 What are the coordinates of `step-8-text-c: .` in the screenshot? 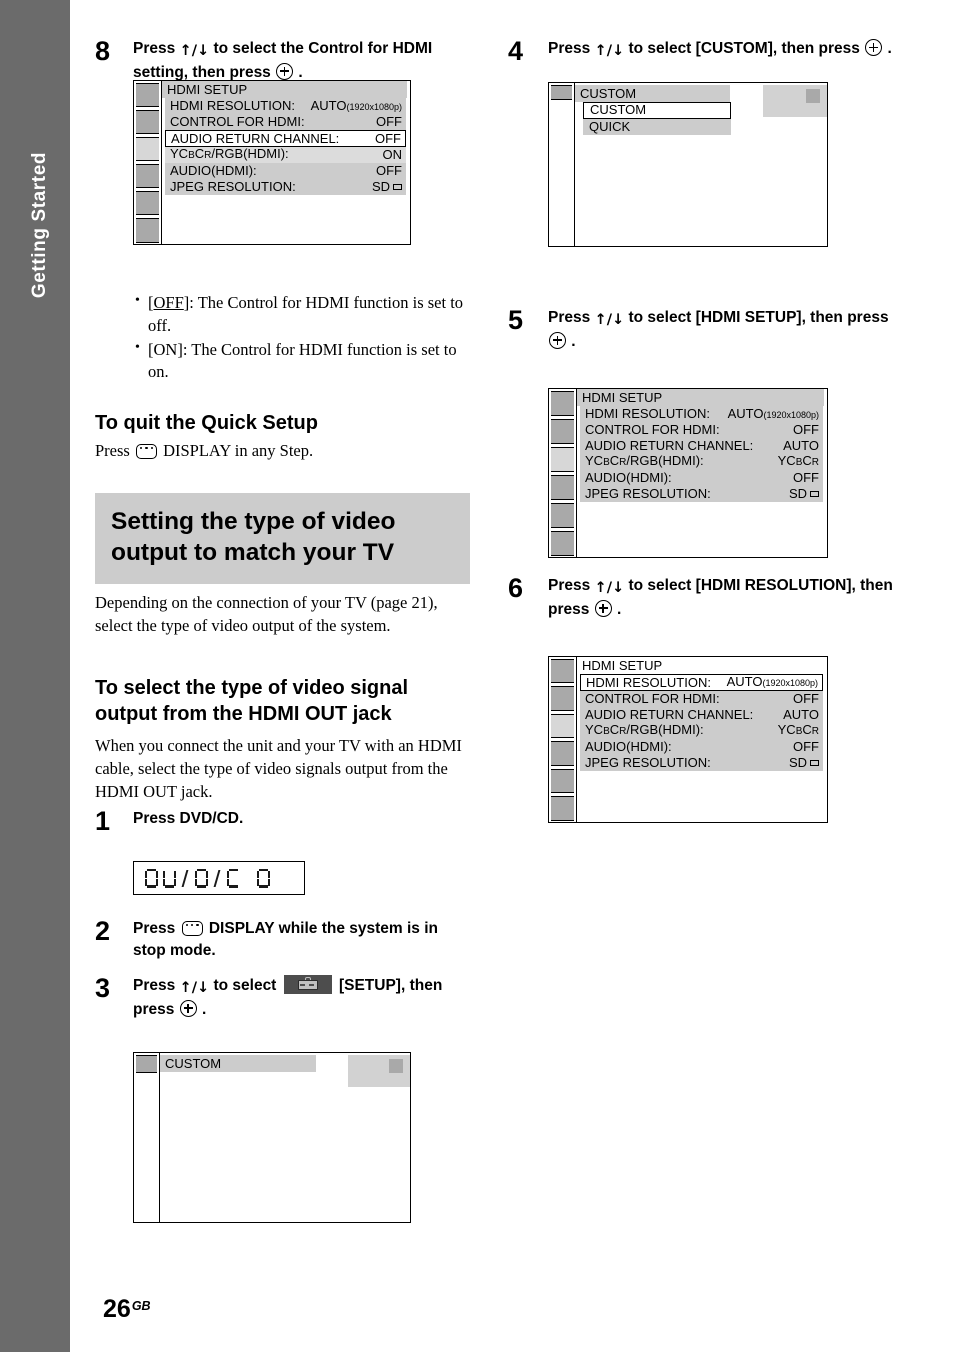 It's located at (298, 72).